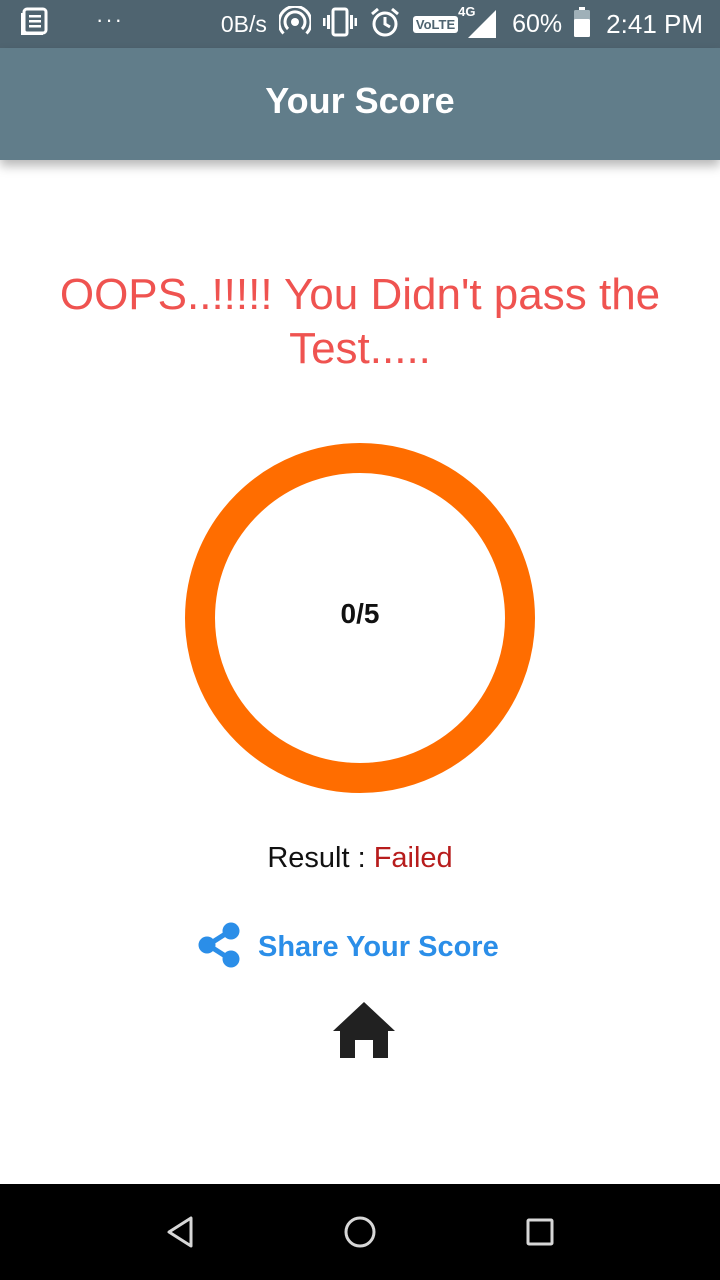 This screenshot has width=720, height=1280. Describe the element at coordinates (243, 23) in the screenshot. I see `net-speed: 0B/s` at that location.